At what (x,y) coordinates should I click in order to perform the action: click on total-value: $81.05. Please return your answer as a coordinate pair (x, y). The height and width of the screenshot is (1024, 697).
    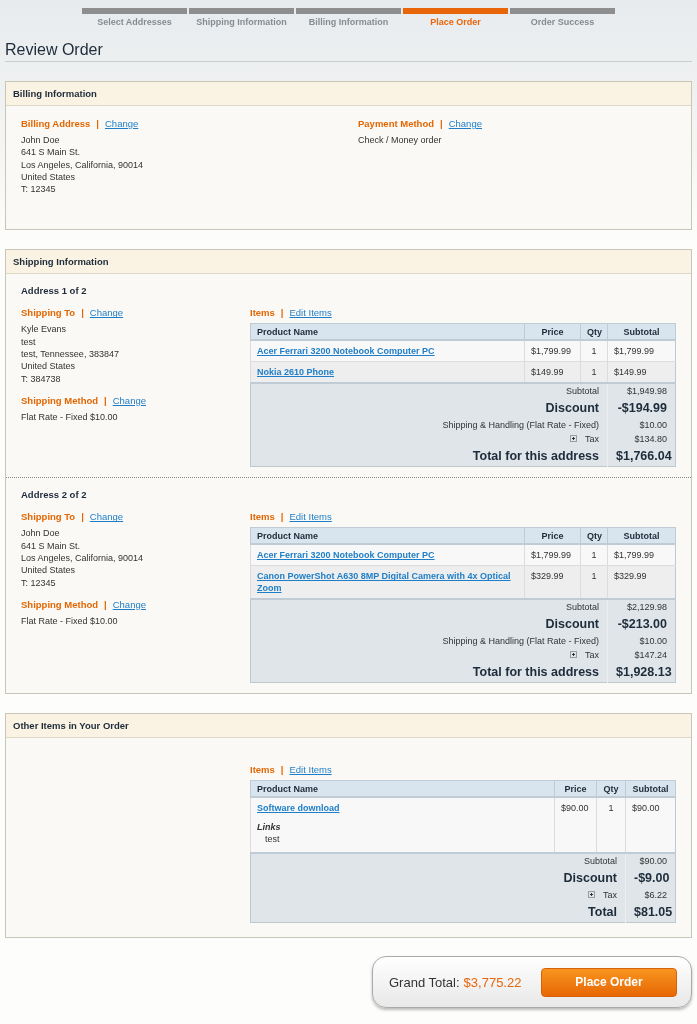
    Looking at the image, I should click on (650, 912).